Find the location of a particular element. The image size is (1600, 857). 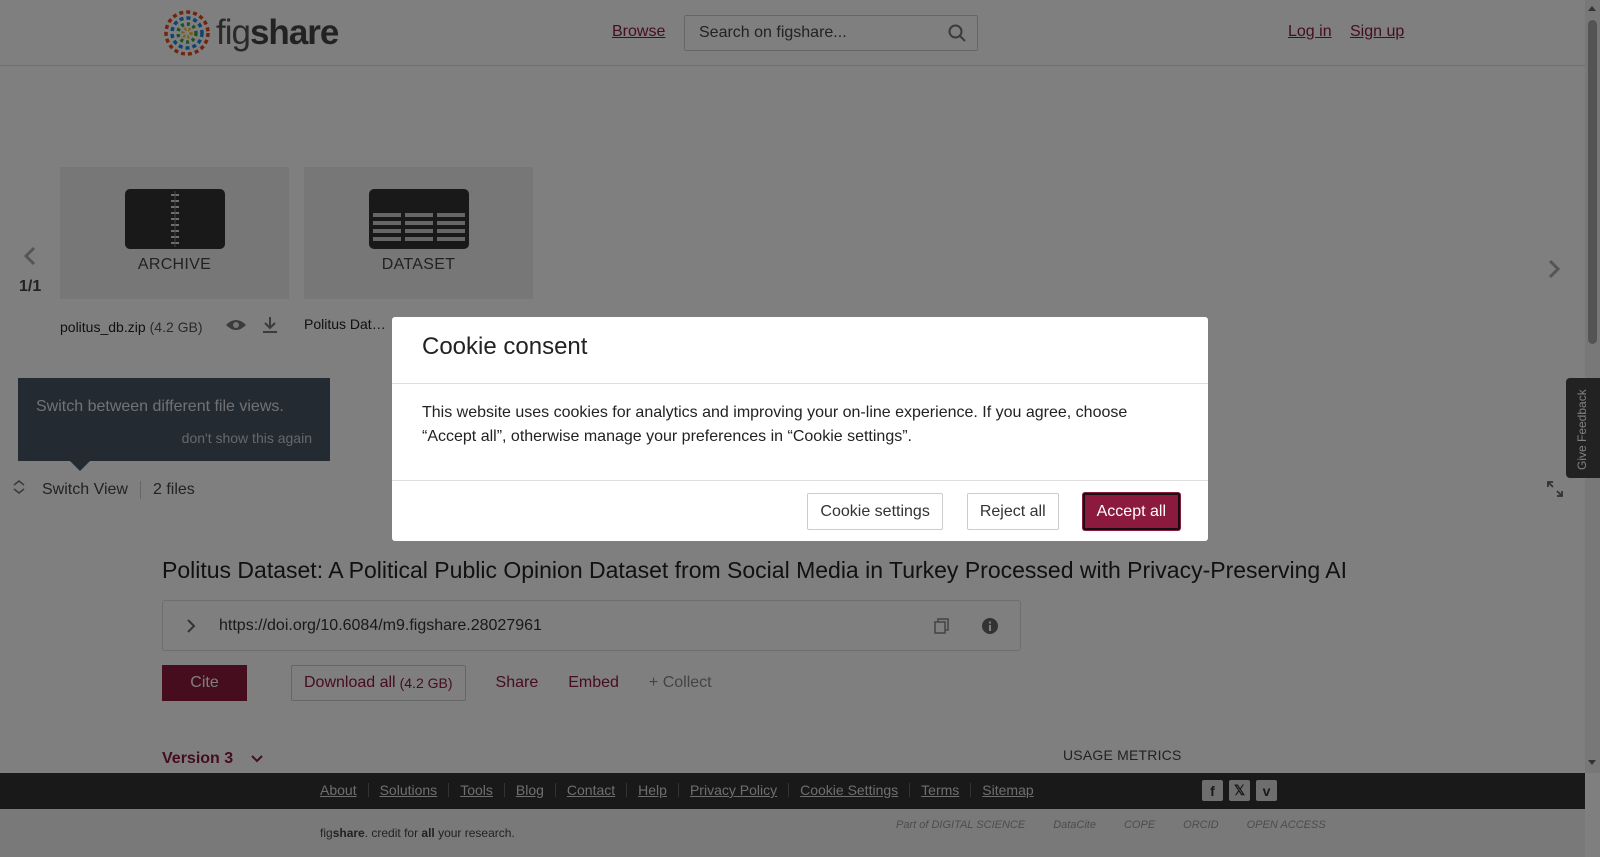

dialog-actions: Cookie settings Reject all Accept all is located at coordinates (993, 511).